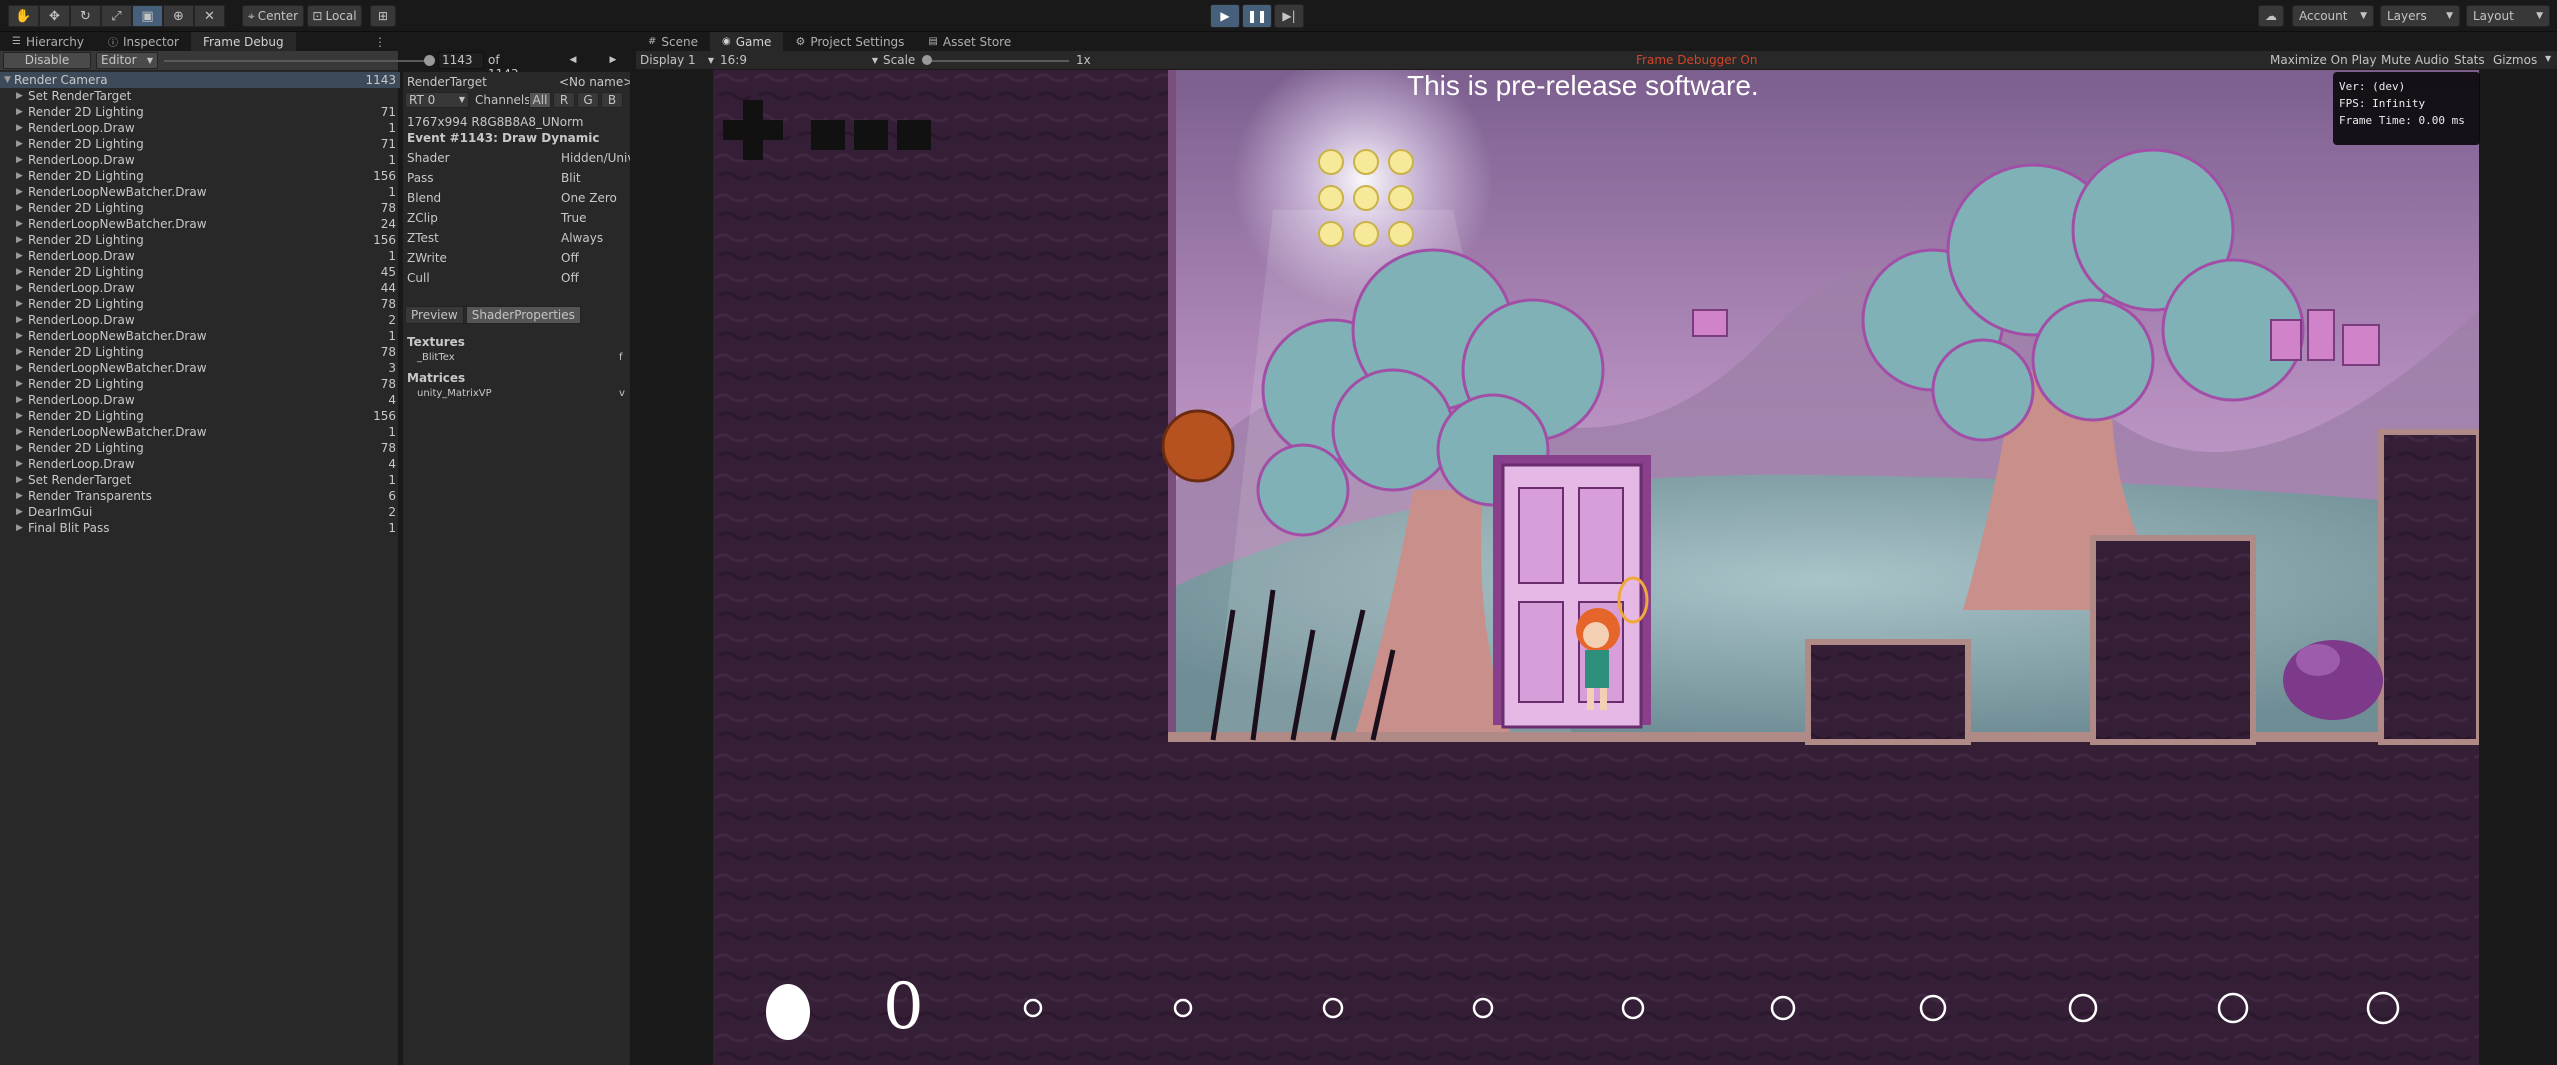  Describe the element at coordinates (334, 16) in the screenshot. I see `pivot-local-button: ⊡ Local` at that location.